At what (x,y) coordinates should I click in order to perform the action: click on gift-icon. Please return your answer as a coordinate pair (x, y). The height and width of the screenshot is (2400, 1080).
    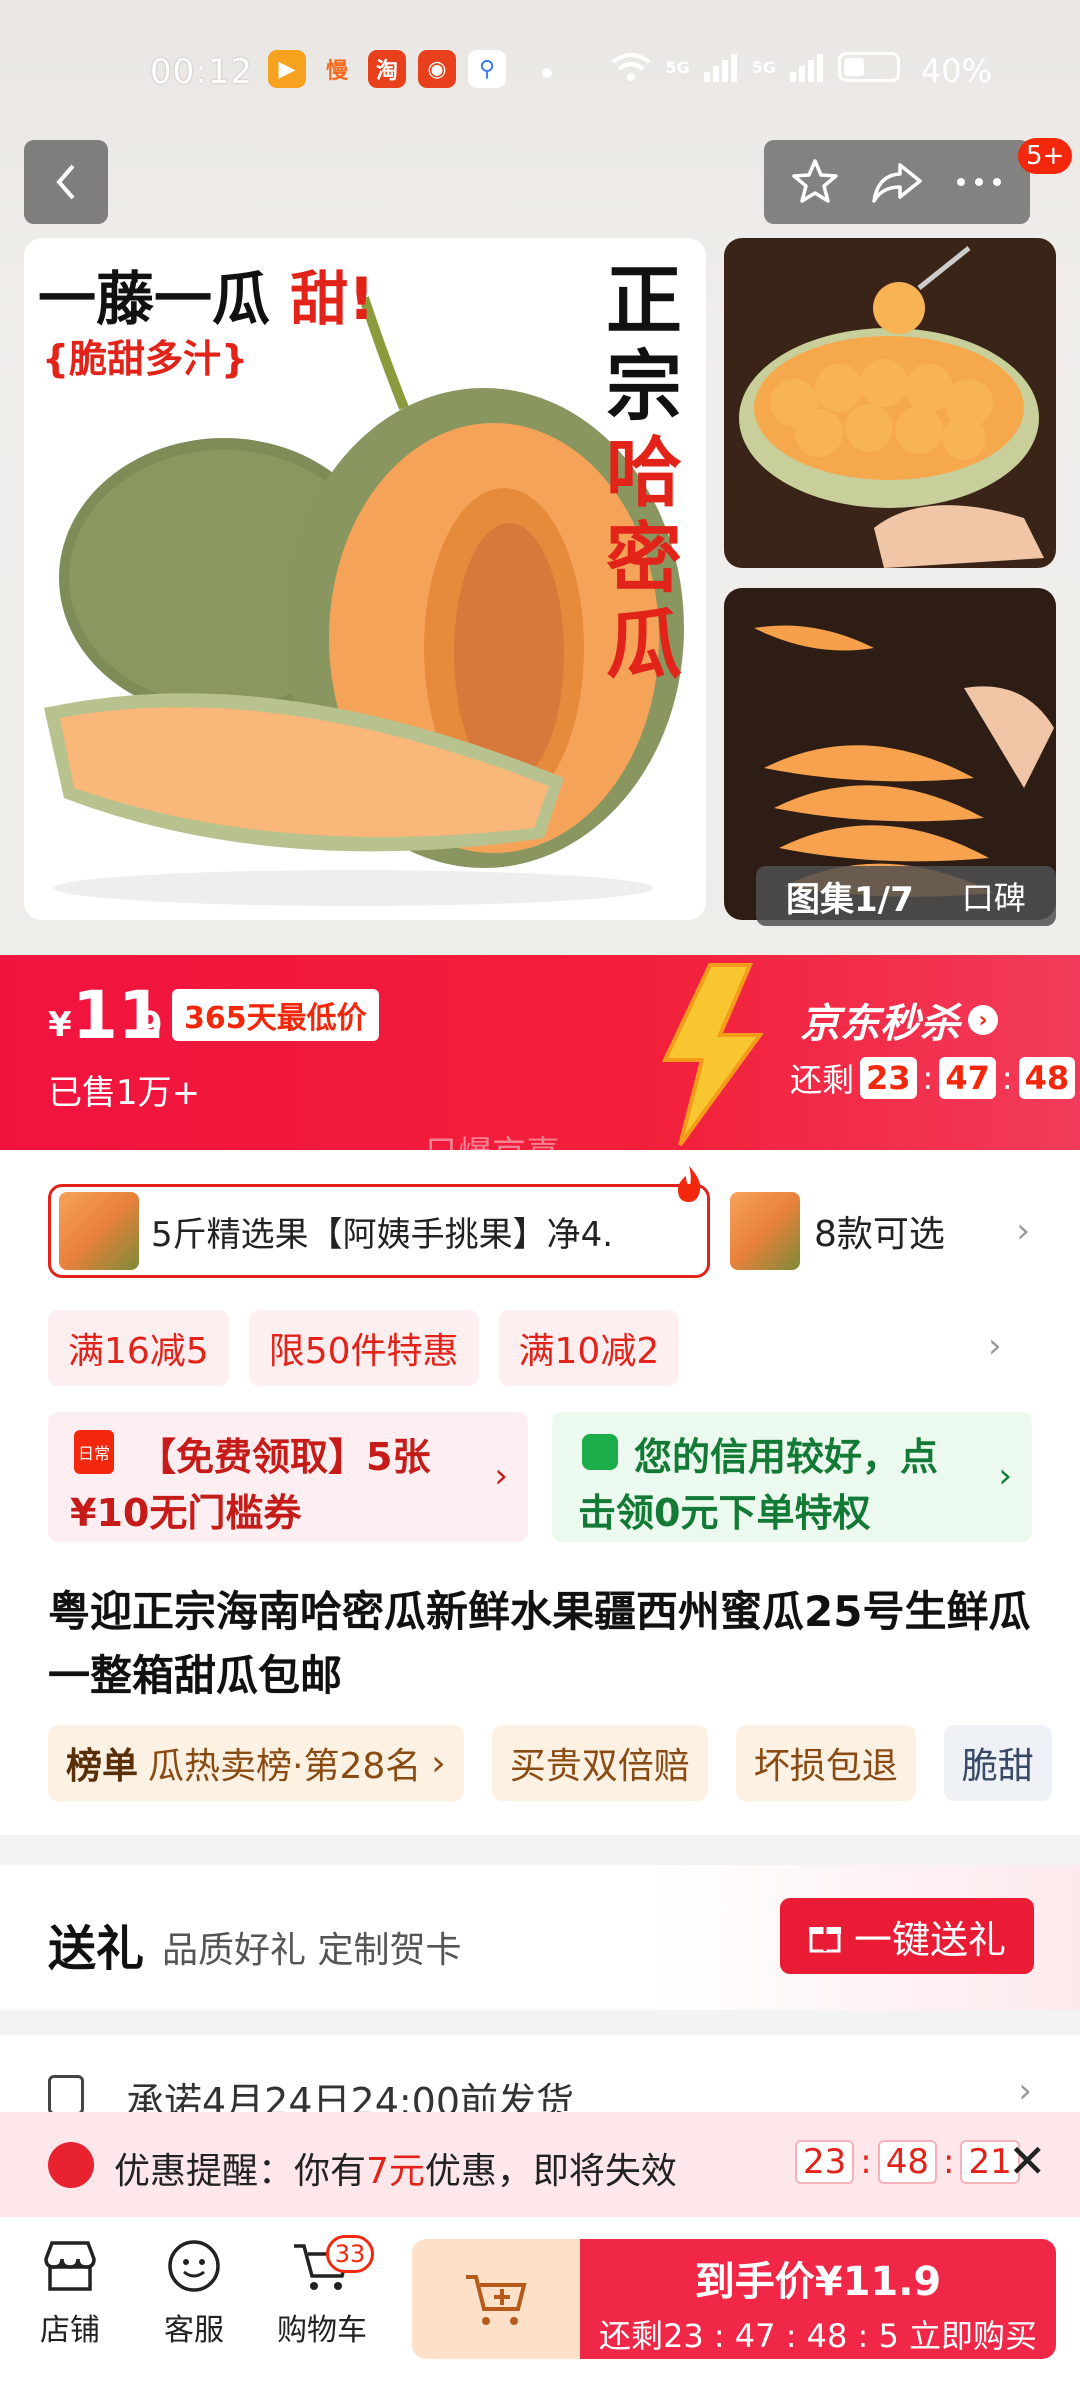
    Looking at the image, I should click on (824, 1940).